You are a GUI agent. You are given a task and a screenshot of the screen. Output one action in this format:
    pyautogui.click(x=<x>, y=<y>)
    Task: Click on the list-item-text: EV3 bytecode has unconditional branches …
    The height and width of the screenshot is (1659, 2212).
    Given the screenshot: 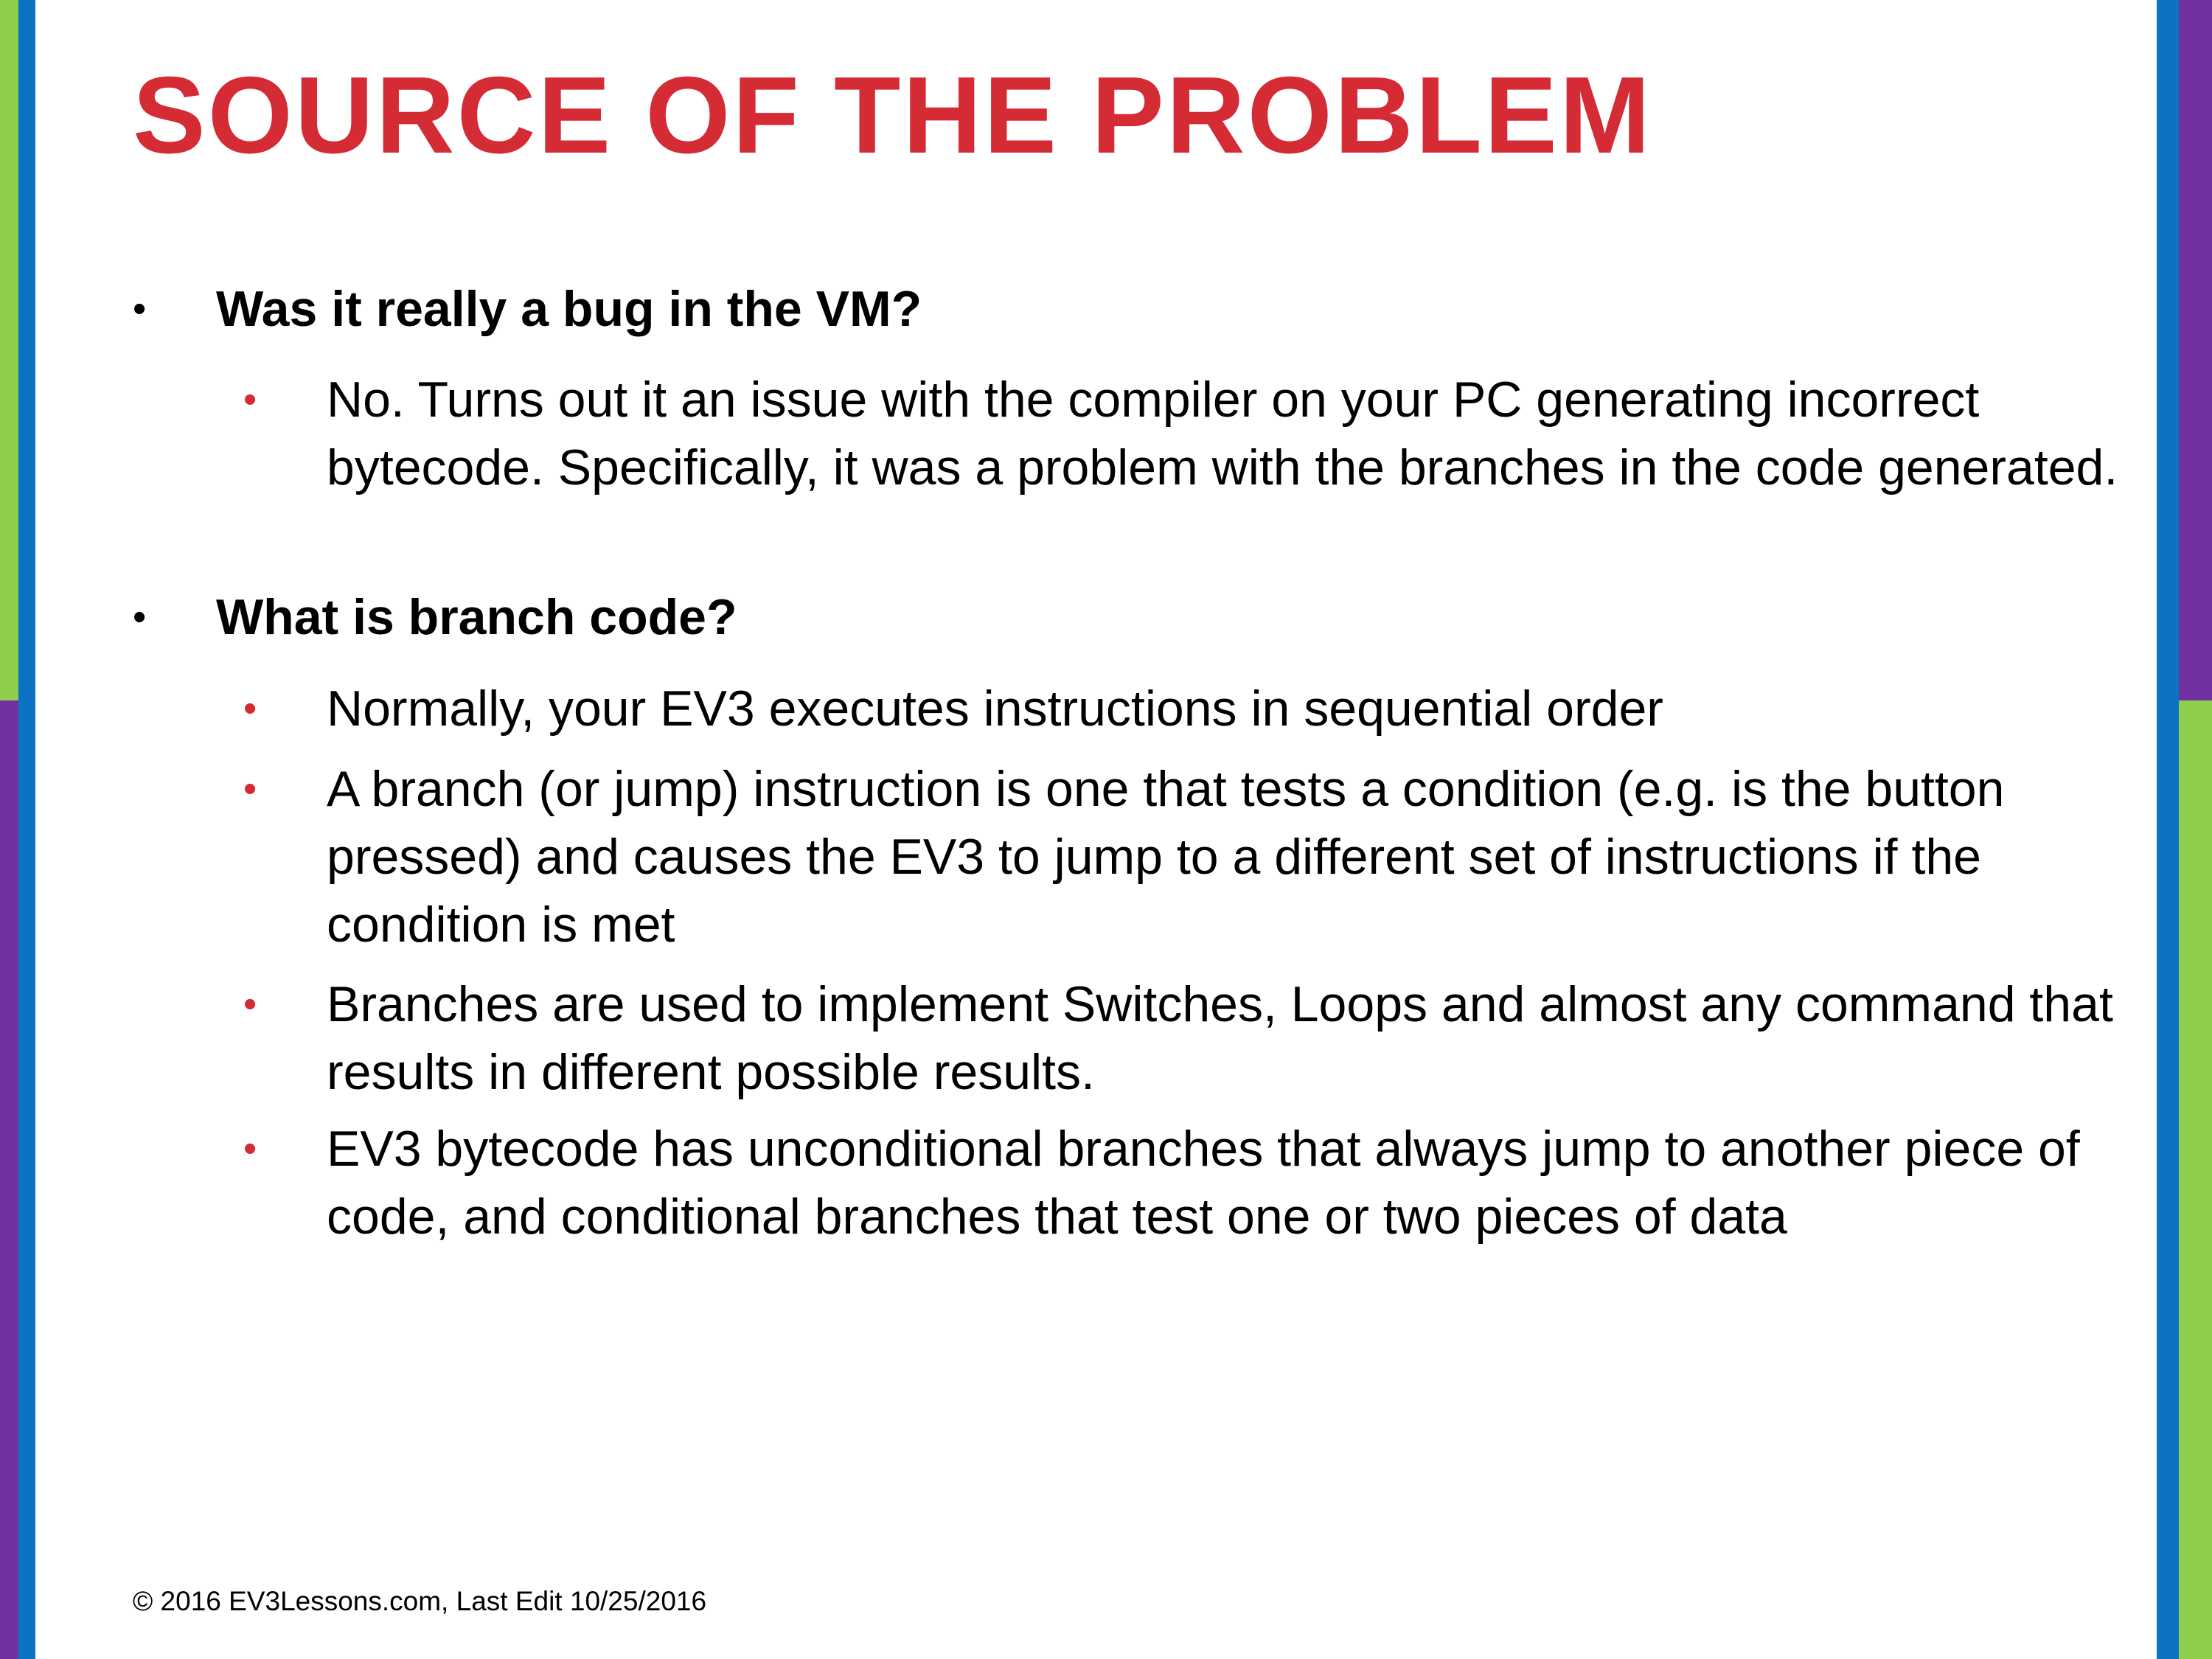 What is the action you would take?
    pyautogui.click(x=1203, y=1183)
    